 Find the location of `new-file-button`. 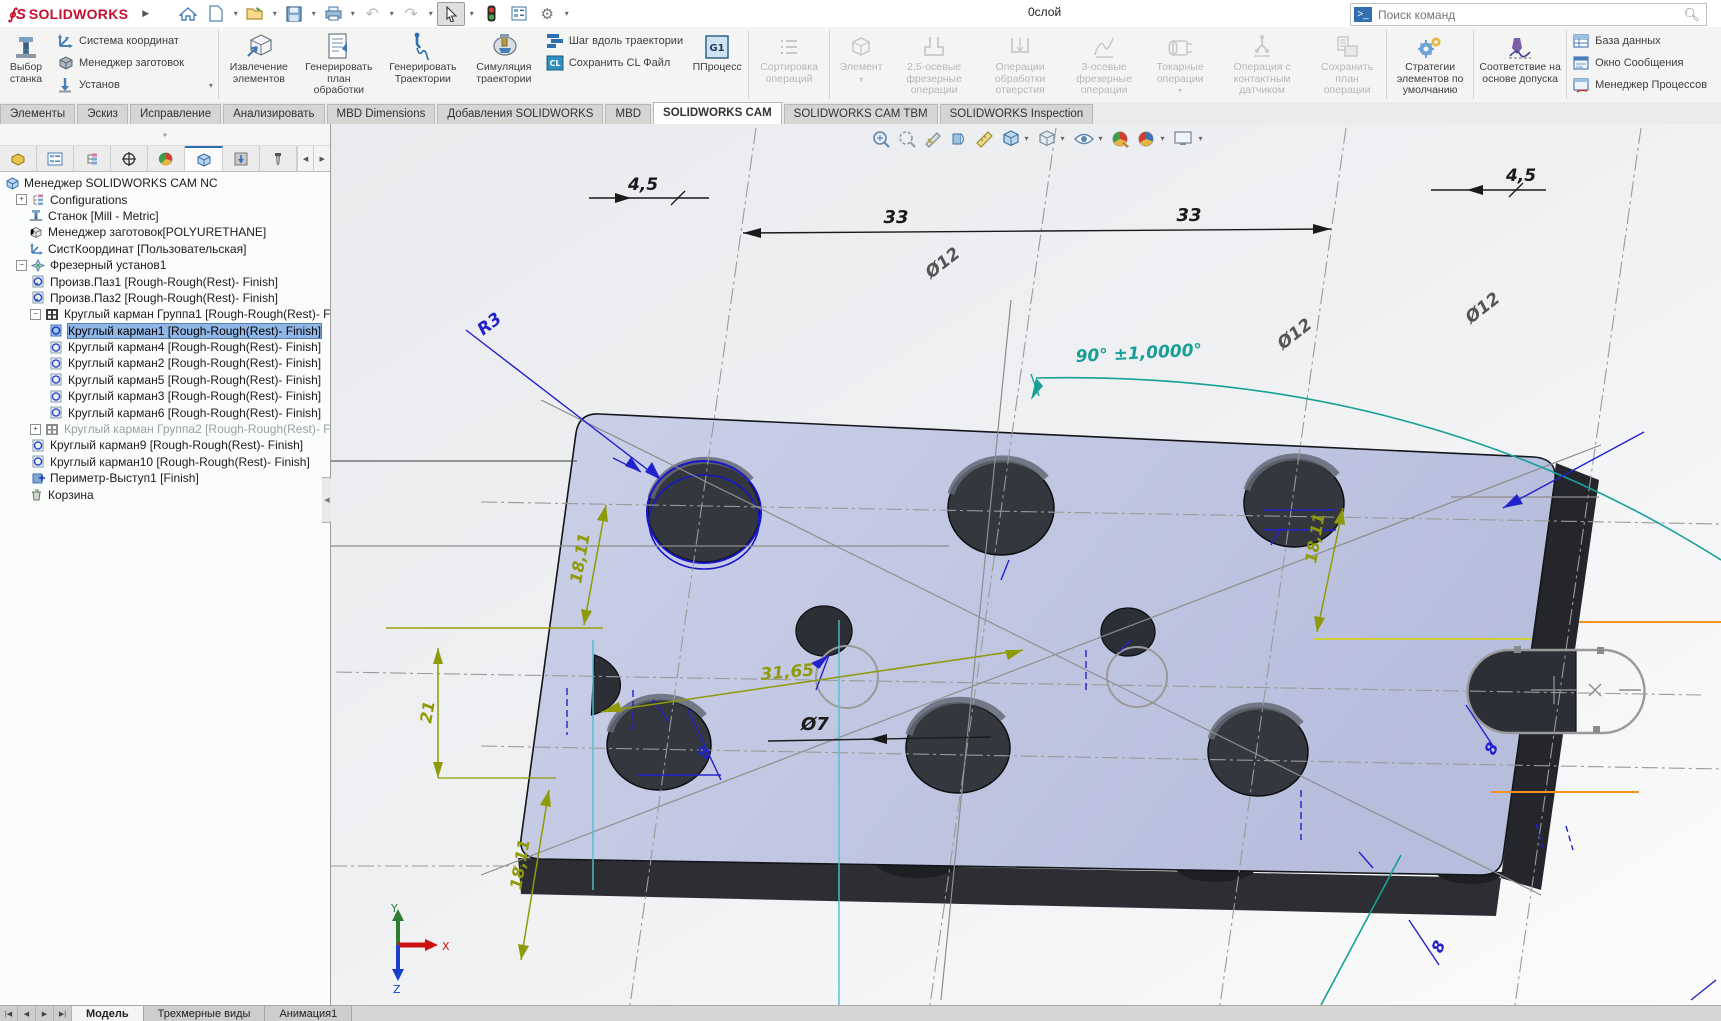

new-file-button is located at coordinates (216, 14).